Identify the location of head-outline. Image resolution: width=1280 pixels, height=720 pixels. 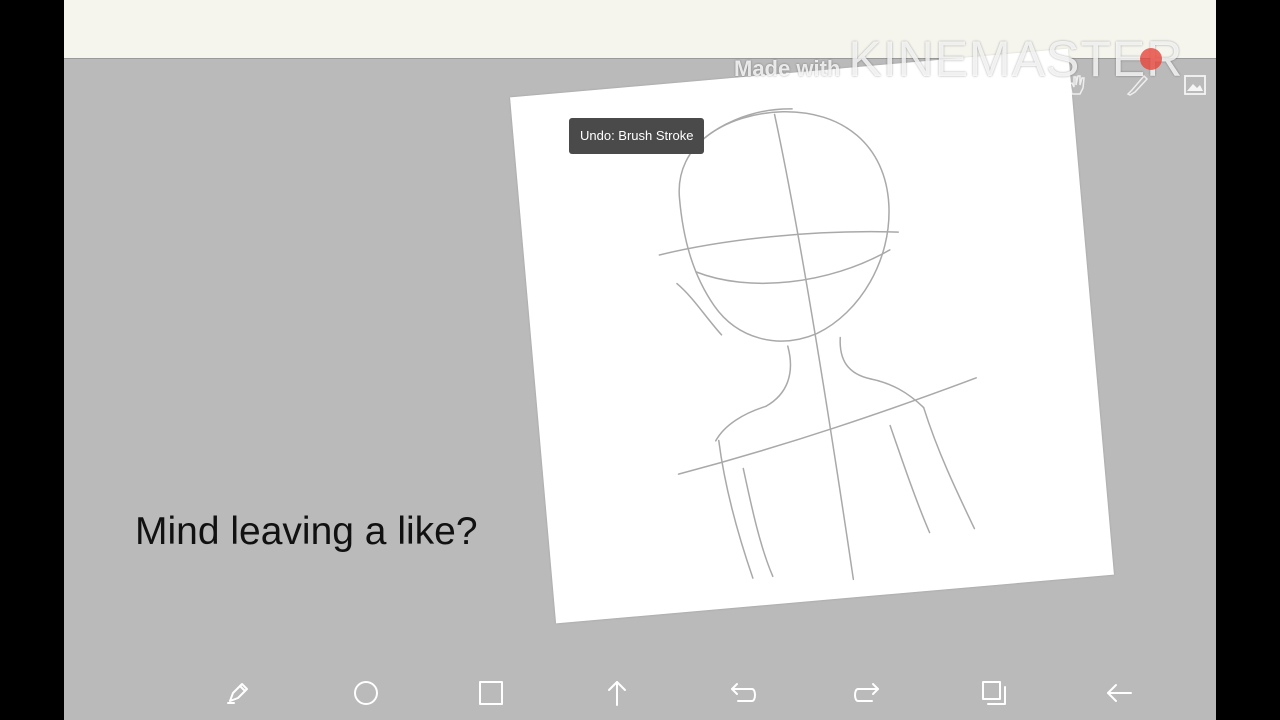
(784, 226).